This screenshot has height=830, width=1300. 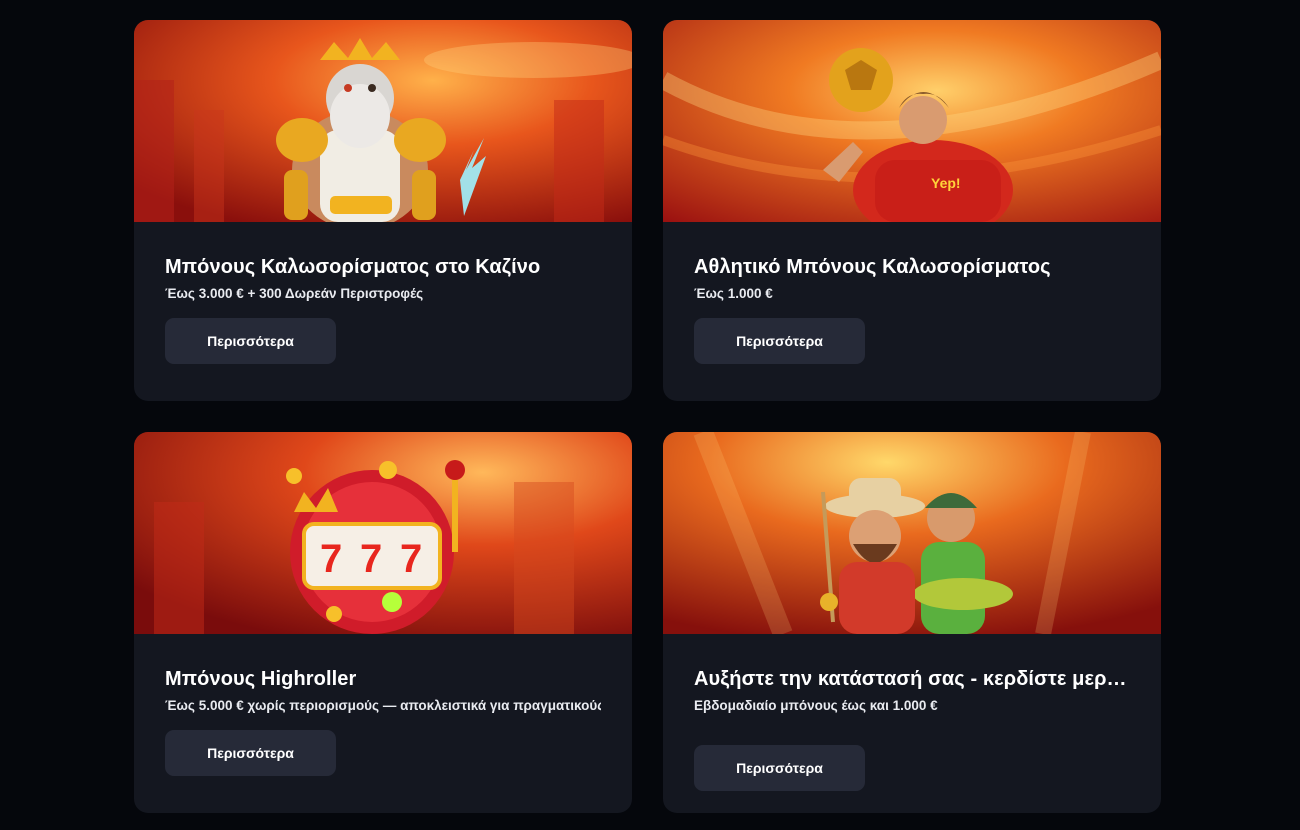 What do you see at coordinates (946, 183) in the screenshot?
I see `jersey-text: Yep!` at bounding box center [946, 183].